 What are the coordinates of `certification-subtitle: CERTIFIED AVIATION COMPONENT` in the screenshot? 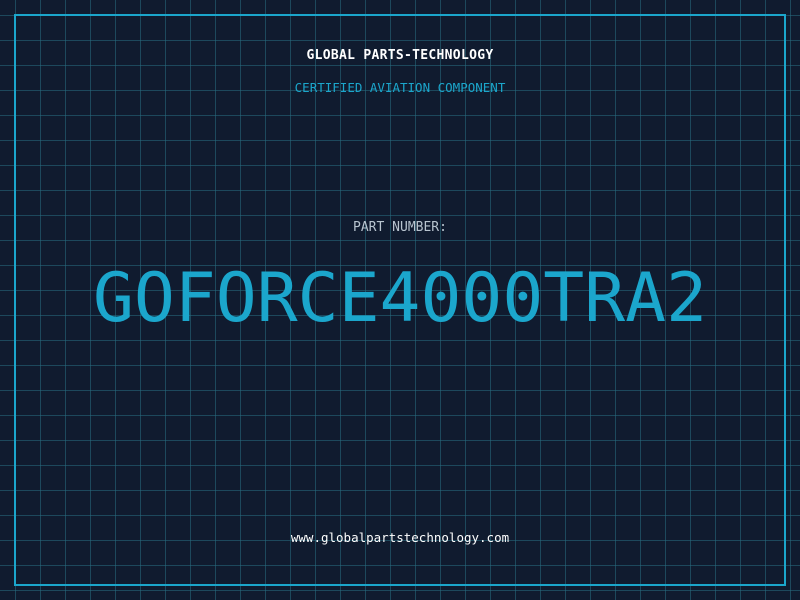 It's located at (400, 87).